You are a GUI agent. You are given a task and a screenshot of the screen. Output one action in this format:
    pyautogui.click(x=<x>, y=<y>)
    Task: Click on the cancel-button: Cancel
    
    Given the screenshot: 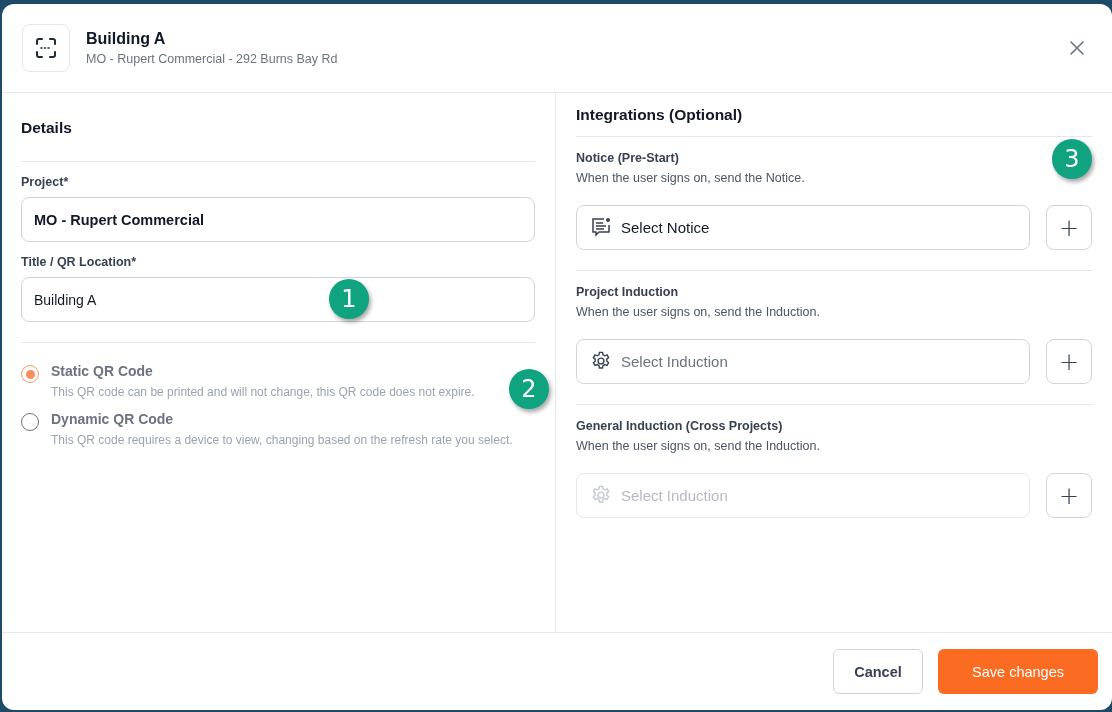 What is the action you would take?
    pyautogui.click(x=878, y=671)
    